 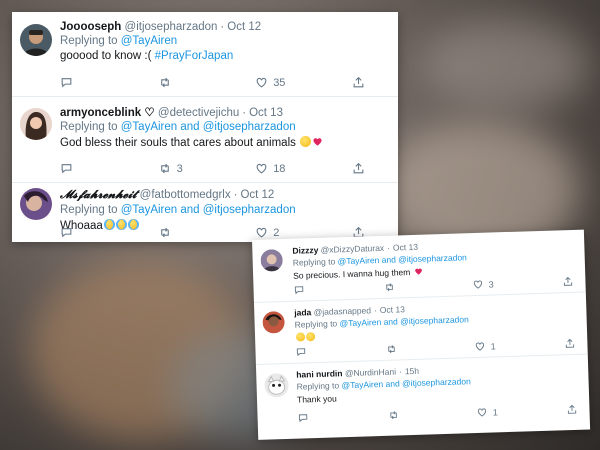 What do you see at coordinates (194, 56) in the screenshot?
I see `hashtag: #PrayForJapan` at bounding box center [194, 56].